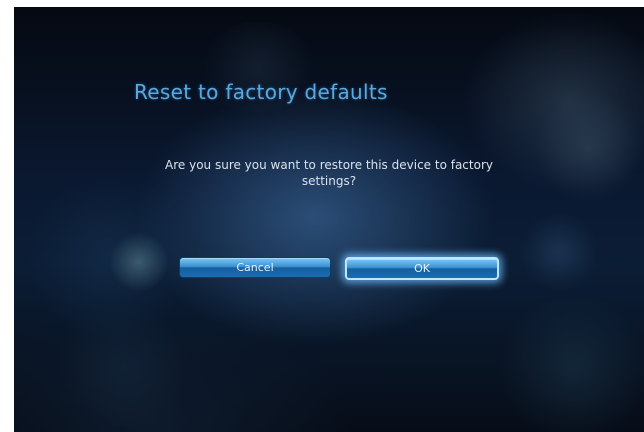 The width and height of the screenshot is (644, 432). What do you see at coordinates (261, 92) in the screenshot?
I see `dialog-title: Reset to factory defaults` at bounding box center [261, 92].